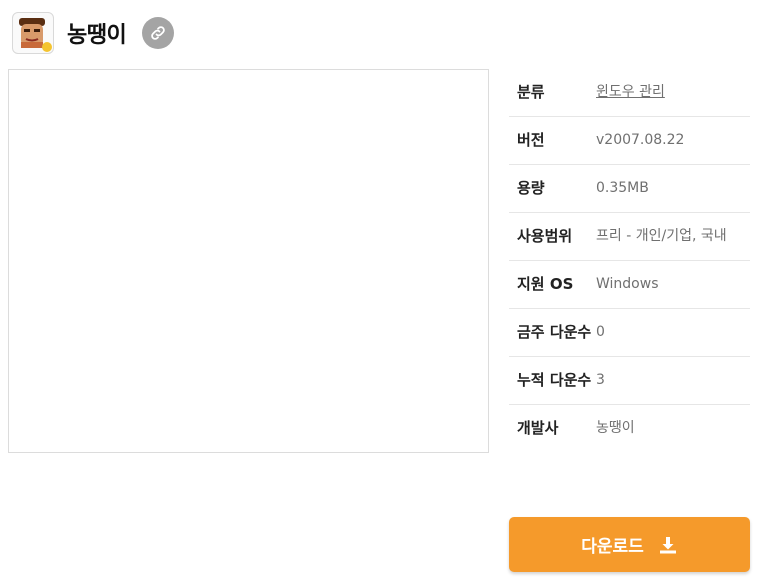 The width and height of the screenshot is (761, 587). I want to click on info-row-size: 용량 0.35MB, so click(629, 189).